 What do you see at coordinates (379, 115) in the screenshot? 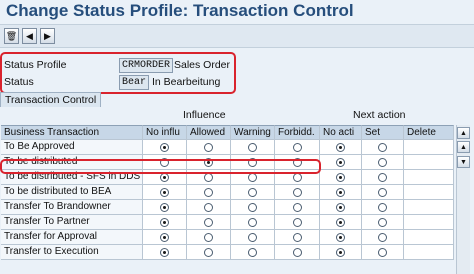
I see `next-action-group-label: Next action` at bounding box center [379, 115].